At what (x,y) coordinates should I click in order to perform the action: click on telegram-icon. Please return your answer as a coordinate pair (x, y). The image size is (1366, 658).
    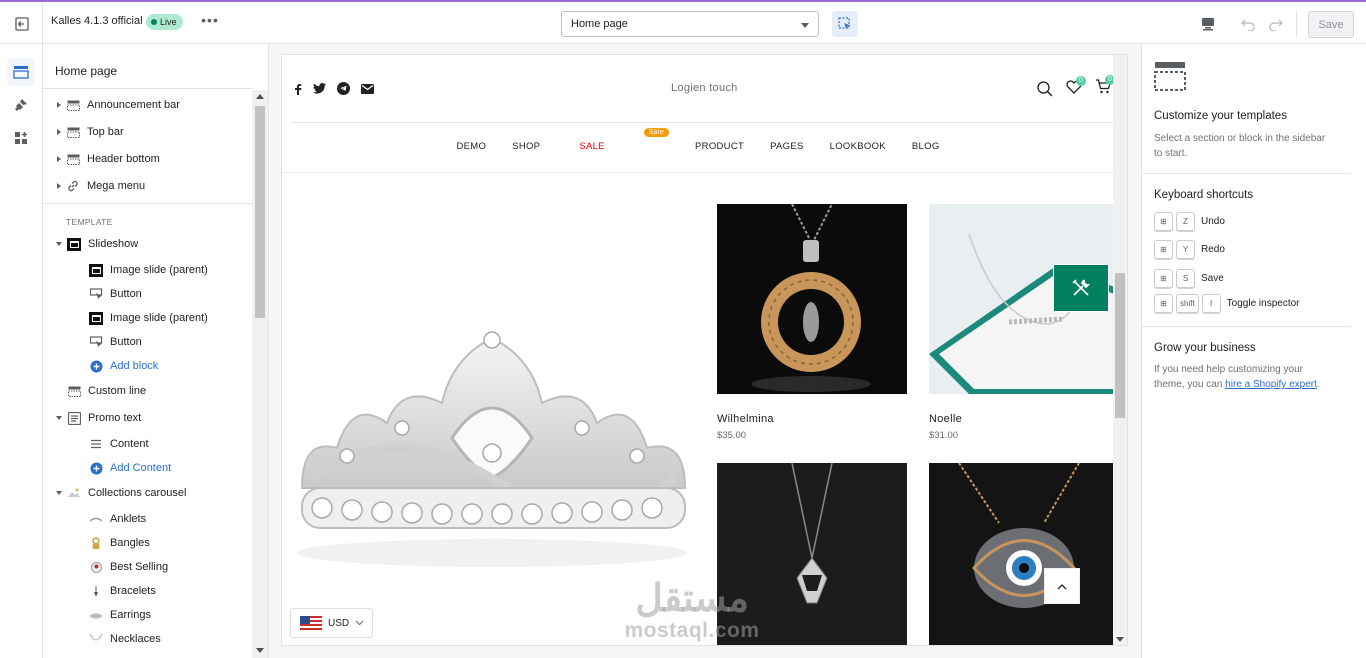
    Looking at the image, I should click on (343, 88).